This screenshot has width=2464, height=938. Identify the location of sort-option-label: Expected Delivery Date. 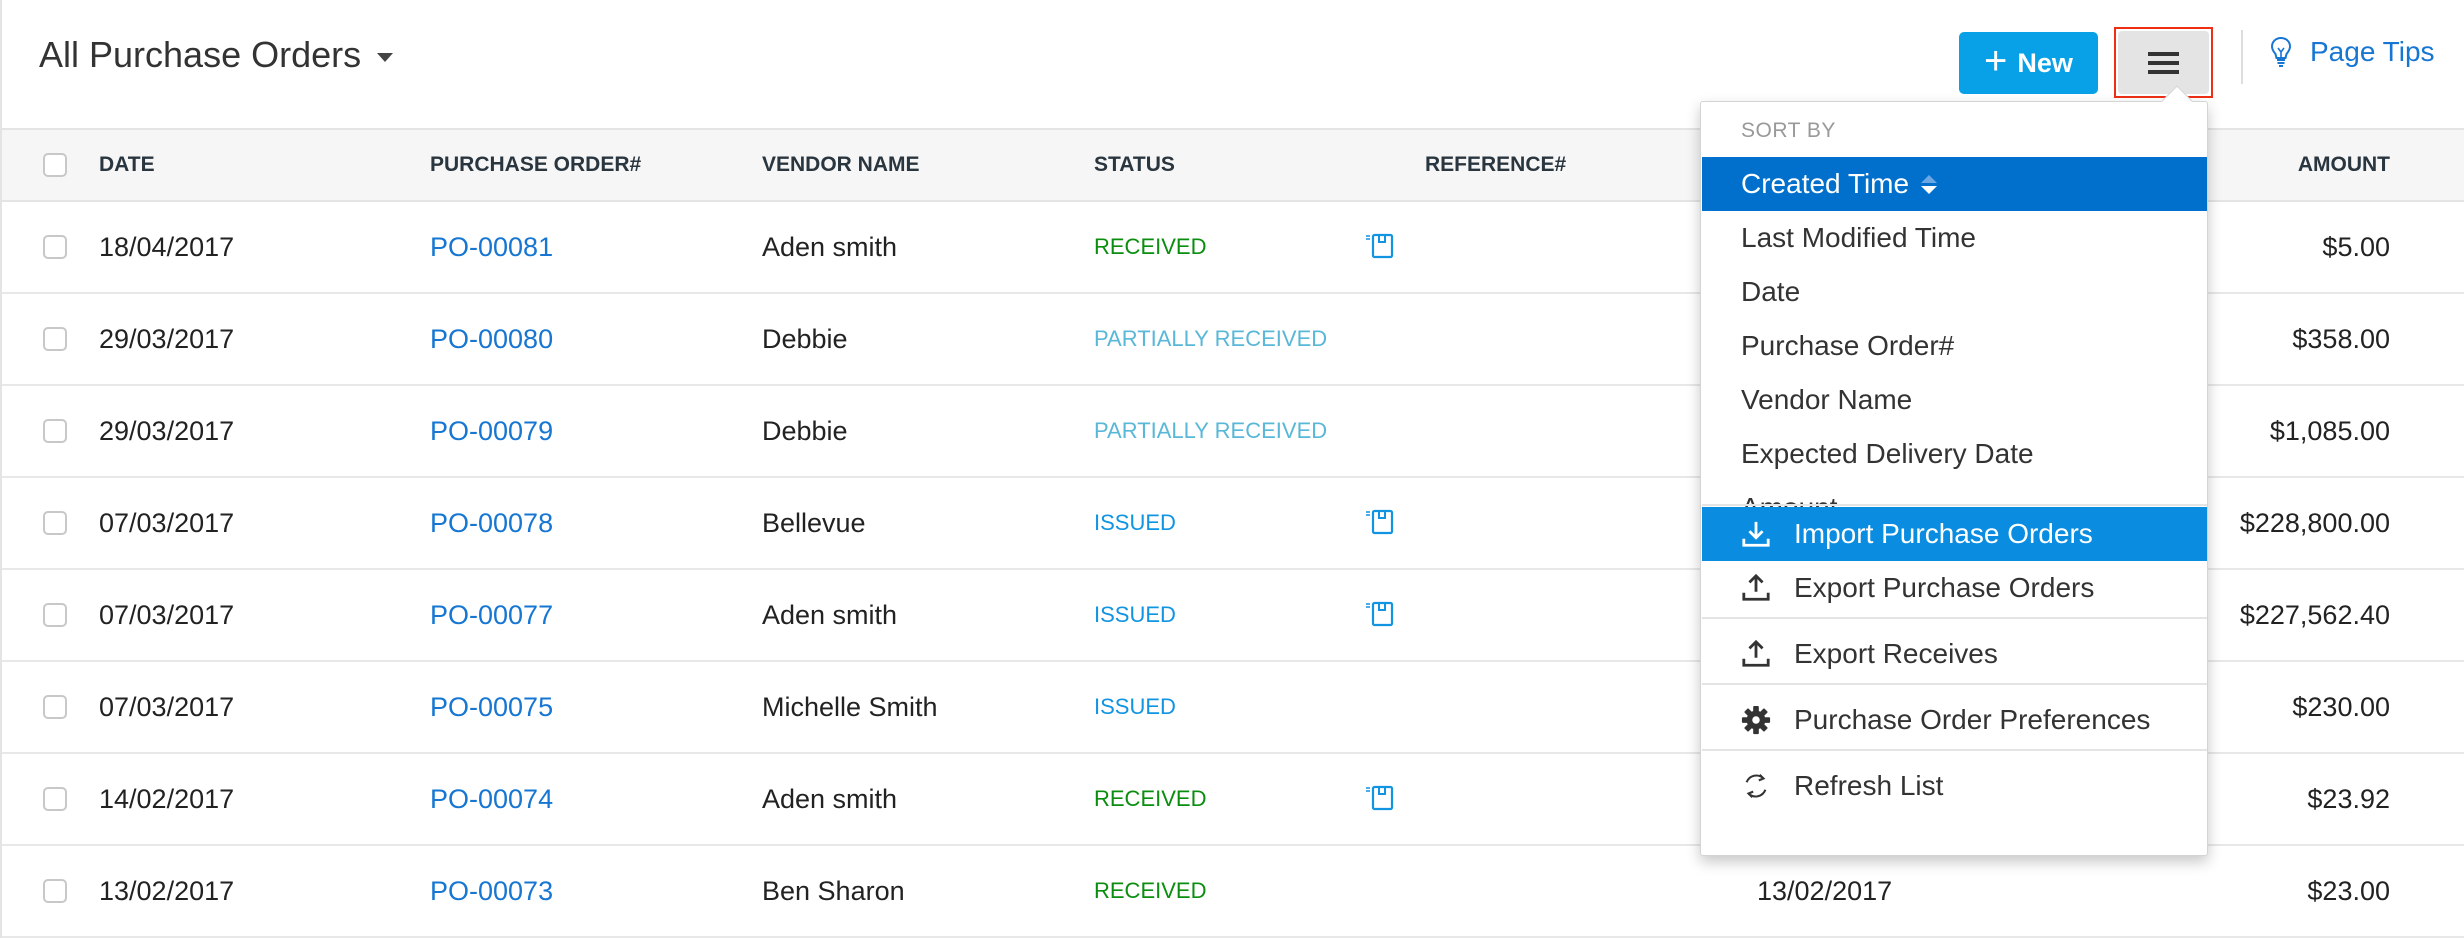
(1887, 453).